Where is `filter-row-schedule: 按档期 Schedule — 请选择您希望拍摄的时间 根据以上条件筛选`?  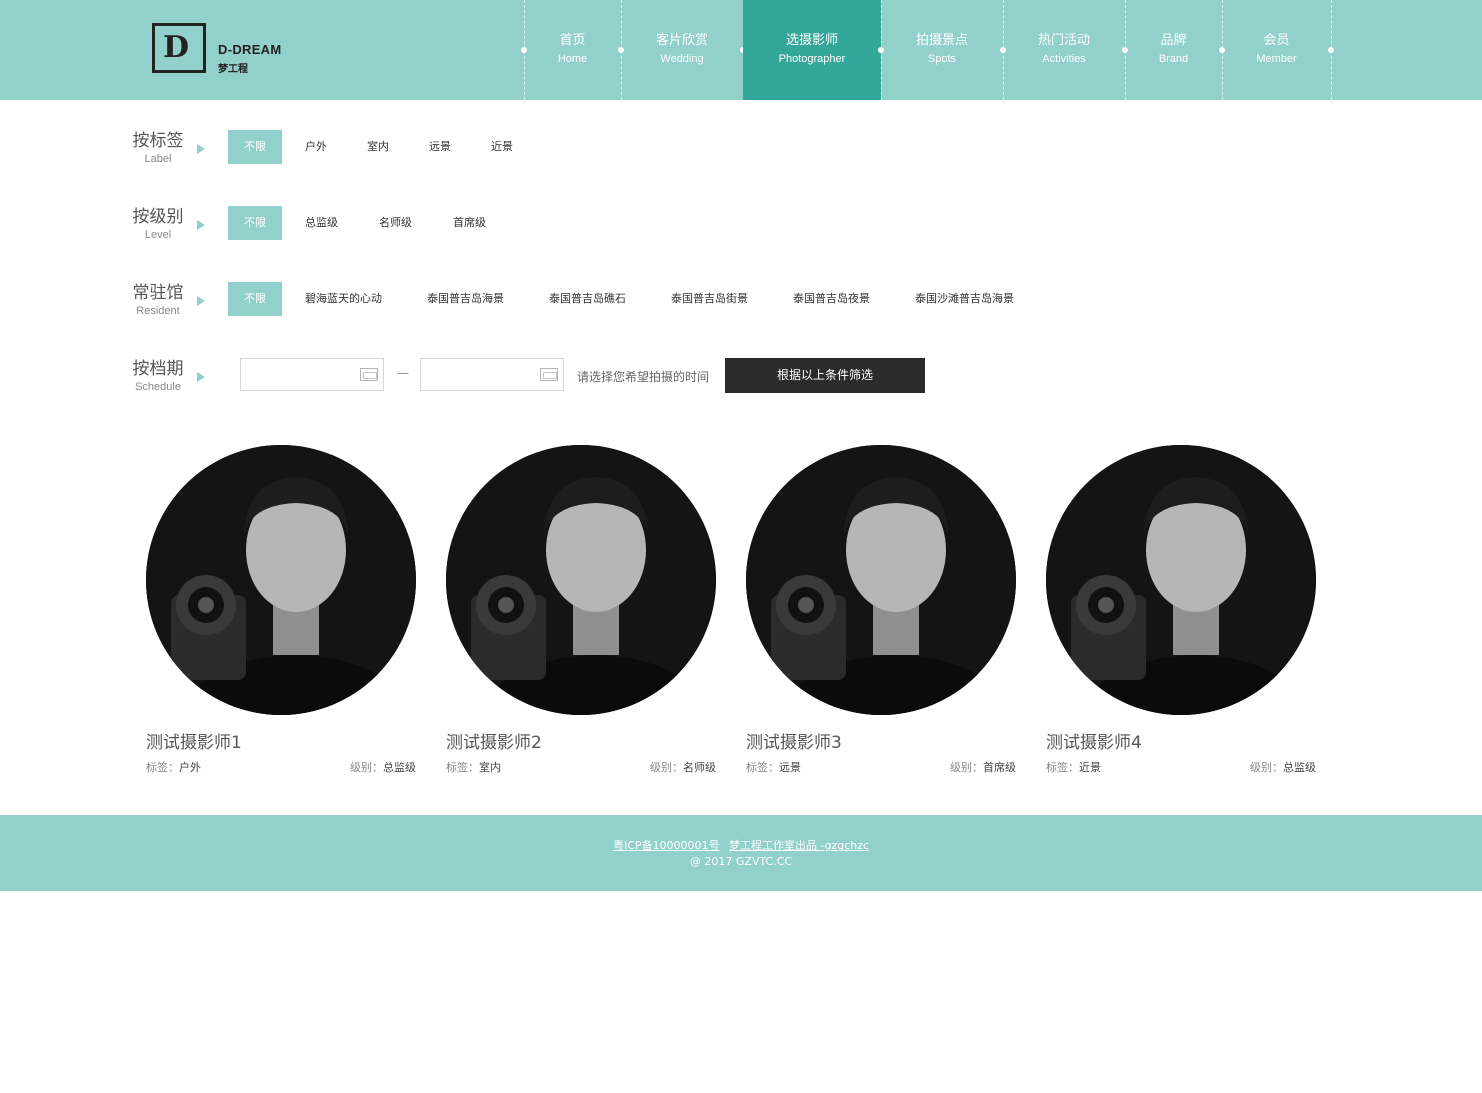
filter-row-schedule: 按档期 Schedule — 请选择您希望拍摄的时间 根据以上条件筛选 is located at coordinates (680, 378).